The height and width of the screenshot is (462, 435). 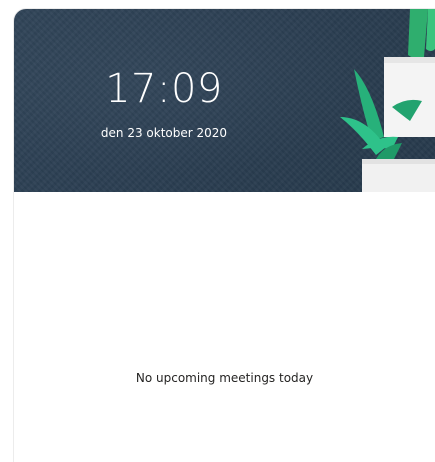 What do you see at coordinates (224, 378) in the screenshot?
I see `no-meetings-message: No upcoming meetings today` at bounding box center [224, 378].